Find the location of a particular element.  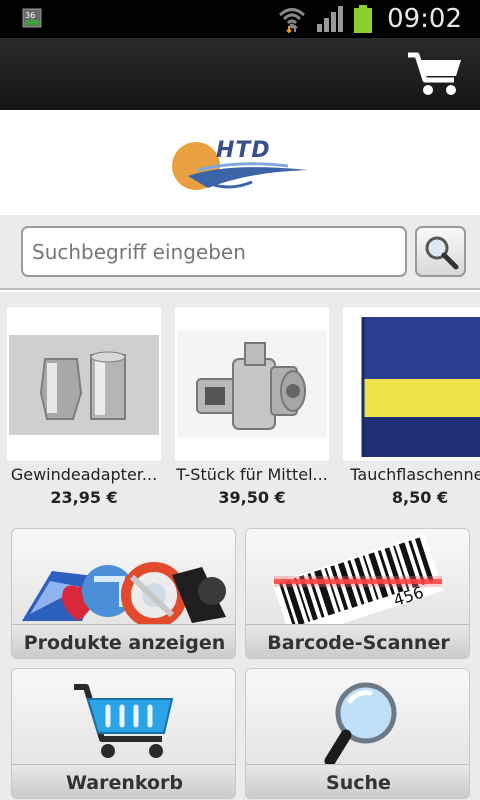

search-button is located at coordinates (440, 251).